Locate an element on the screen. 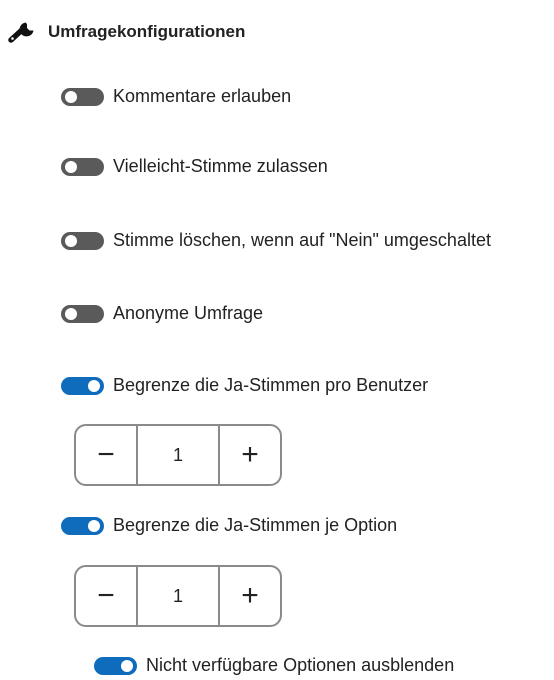  option-label: Kommentare erlauben is located at coordinates (202, 96).